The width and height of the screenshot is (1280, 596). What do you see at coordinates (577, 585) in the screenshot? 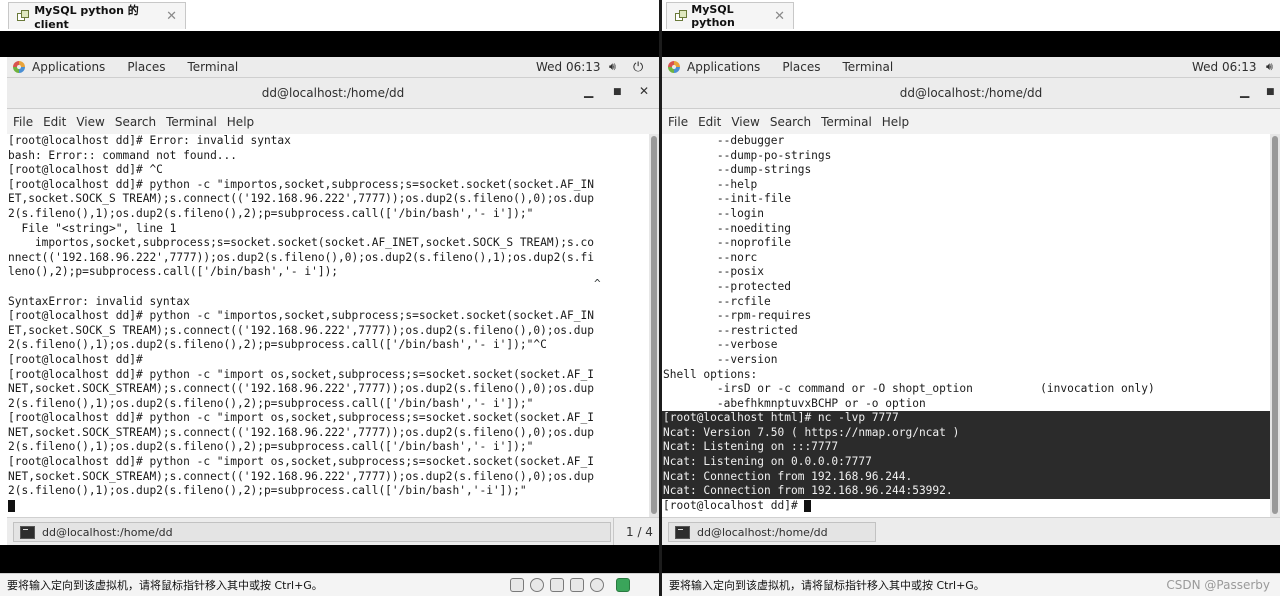
I see `sound-icon` at bounding box center [577, 585].